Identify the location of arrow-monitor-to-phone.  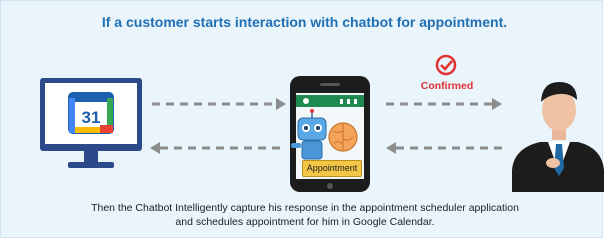
(219, 104).